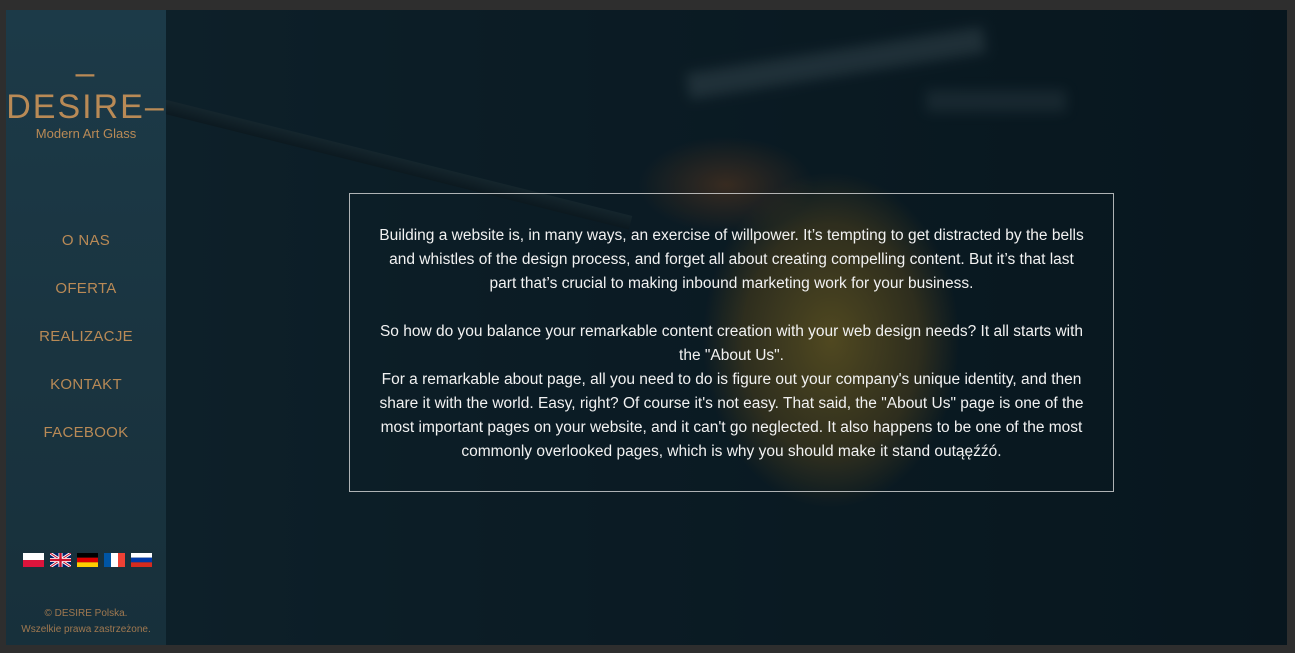 The image size is (1295, 653). I want to click on flag-uk-icon, so click(60, 560).